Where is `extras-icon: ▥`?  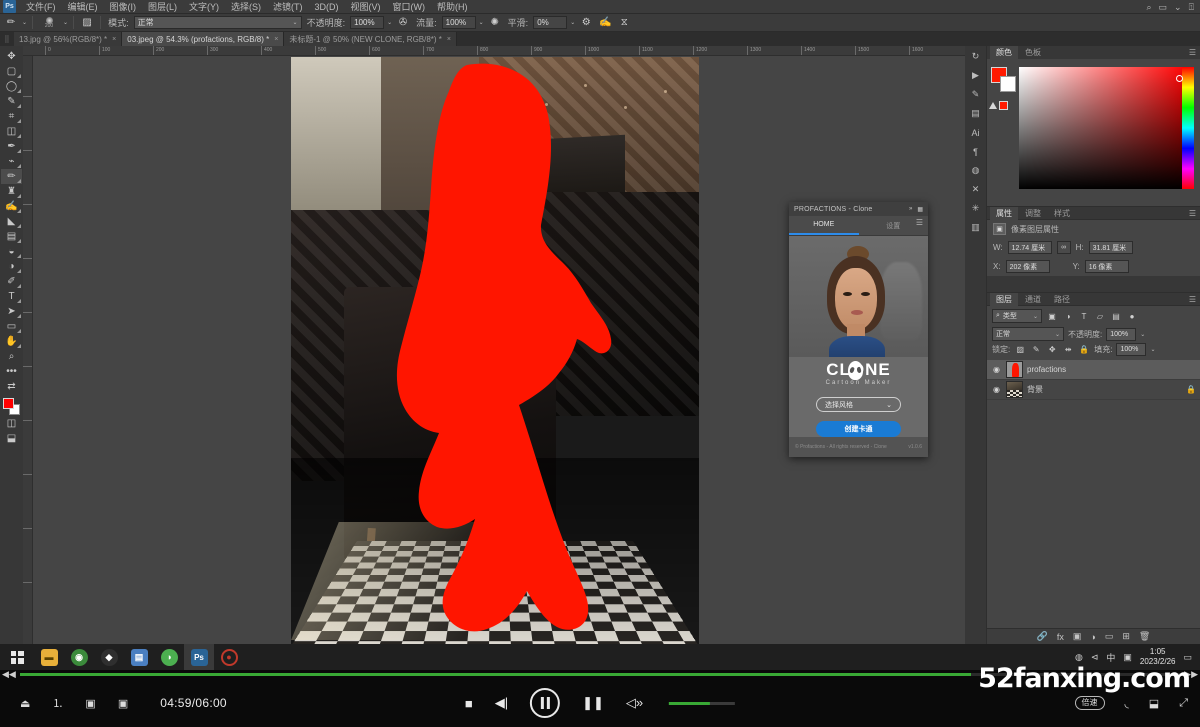
extras-icon: ▥ is located at coordinates (976, 227).